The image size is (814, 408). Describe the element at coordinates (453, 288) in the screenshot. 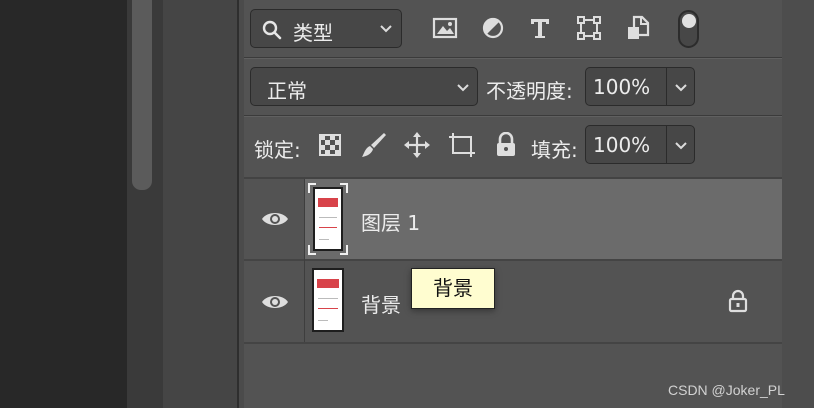

I see `layer-name-tooltip: 背景` at that location.